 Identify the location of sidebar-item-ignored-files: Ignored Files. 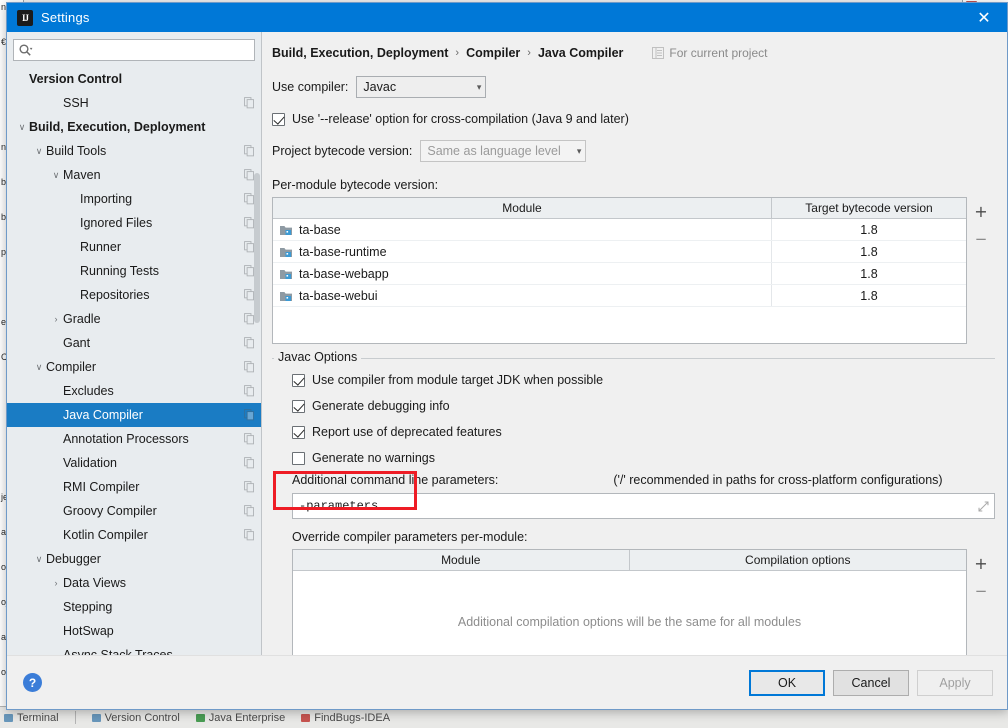
(134, 223).